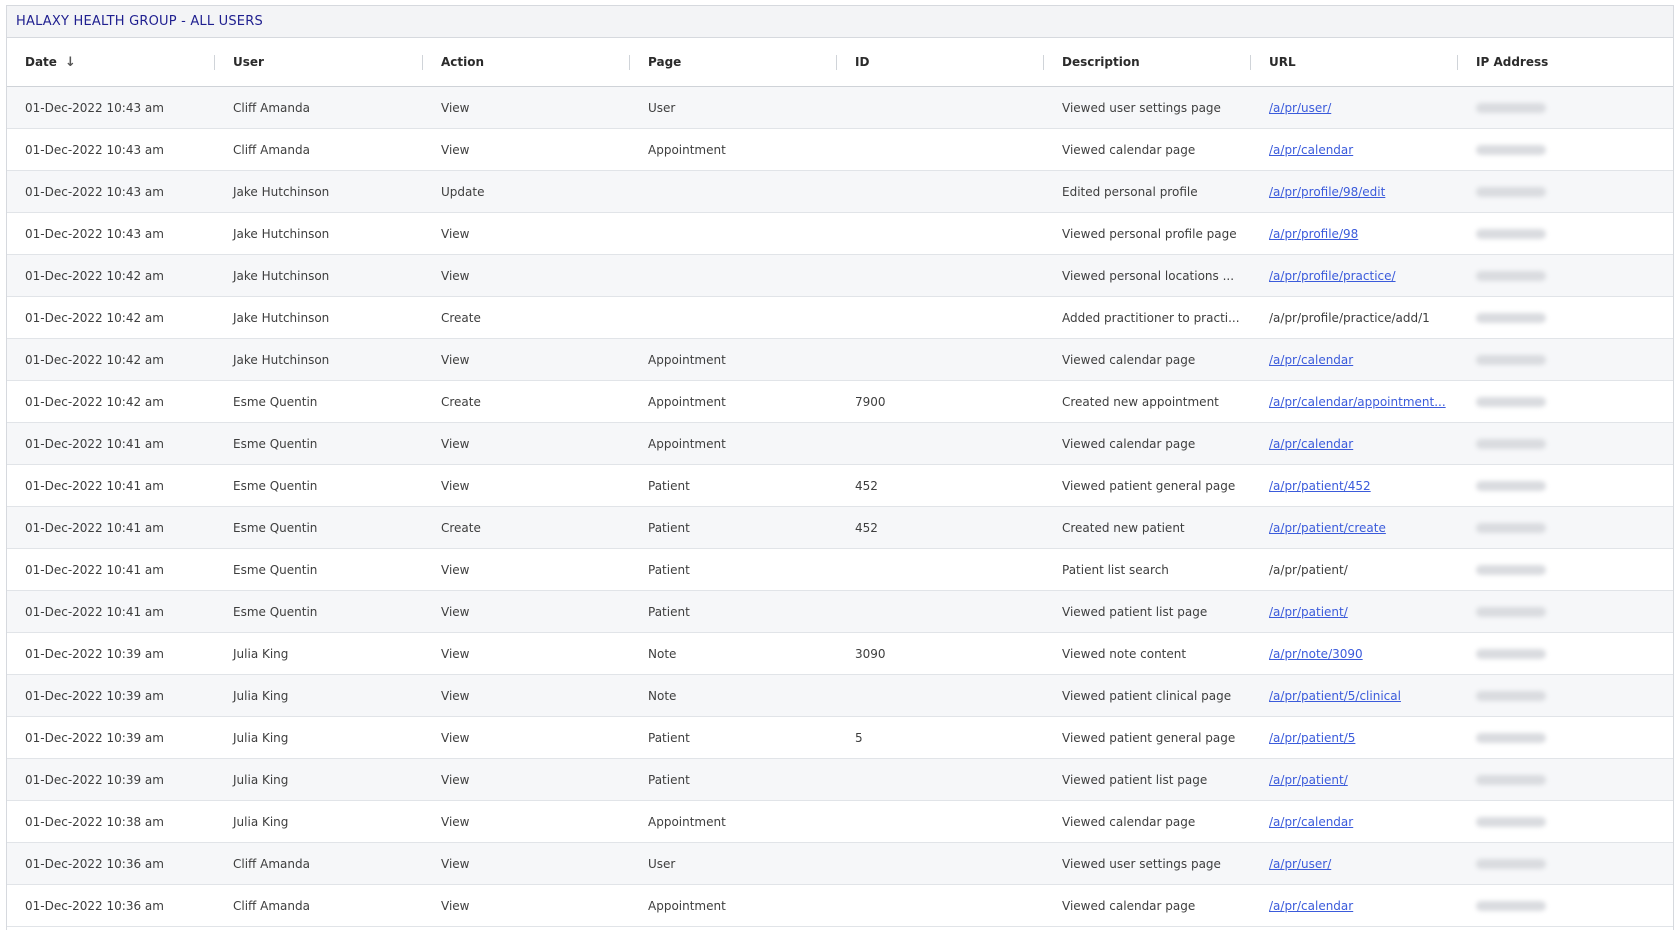 This screenshot has width=1680, height=930. Describe the element at coordinates (1147, 233) in the screenshot. I see `description-cell: Viewed personal profile page` at that location.